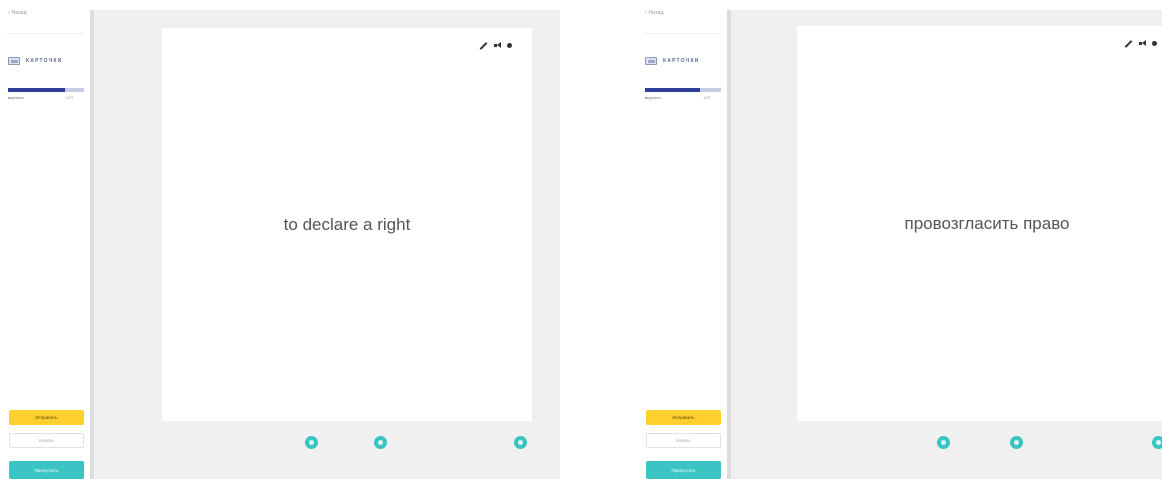 The width and height of the screenshot is (1162, 479). I want to click on card-term: to declare a right, so click(347, 224).